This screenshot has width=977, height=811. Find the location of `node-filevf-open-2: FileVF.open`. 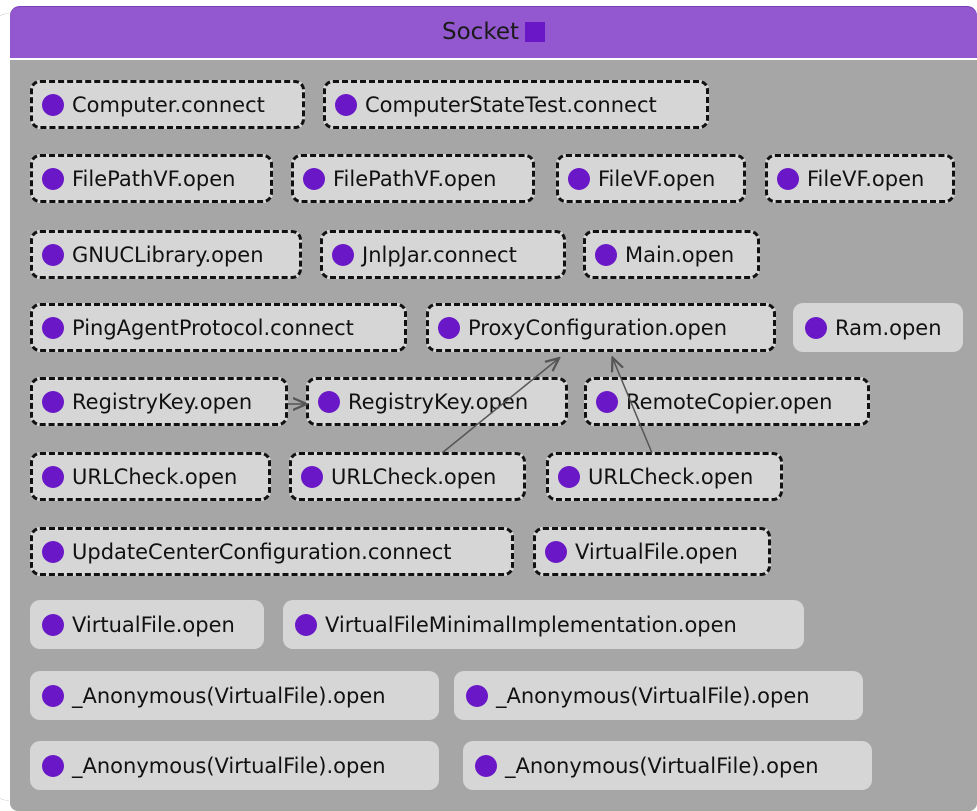

node-filevf-open-2: FileVF.open is located at coordinates (860, 178).